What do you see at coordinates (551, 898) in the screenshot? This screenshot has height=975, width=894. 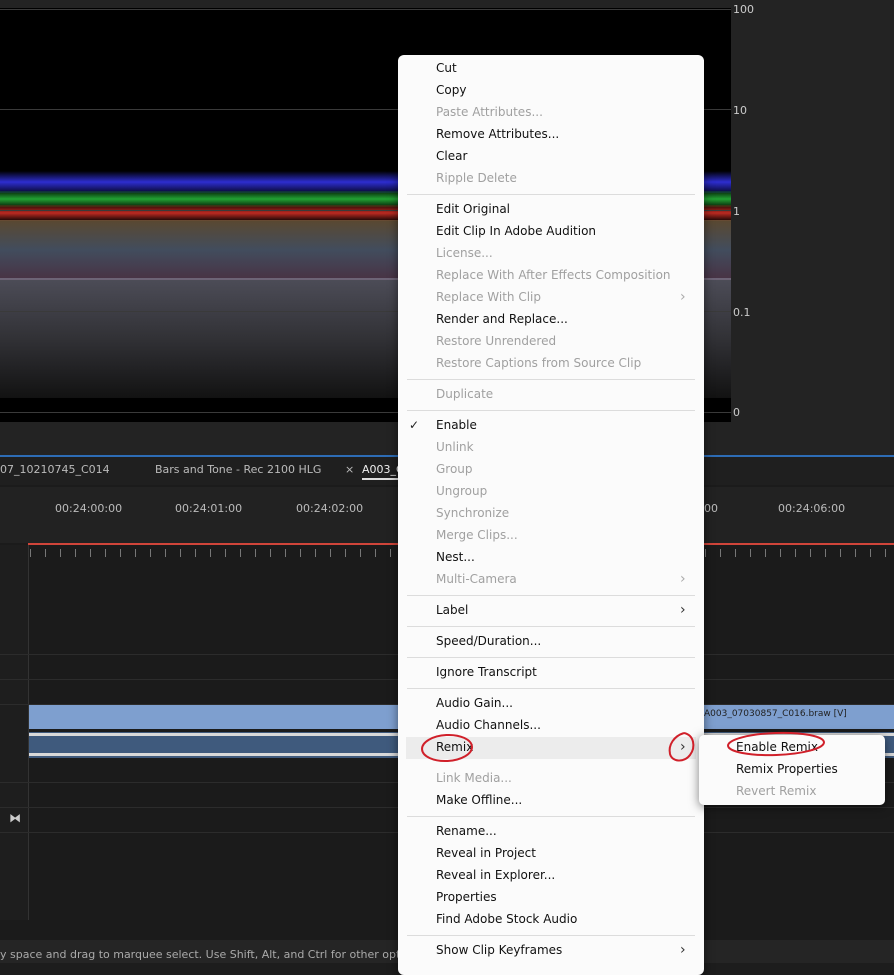 I see `menu-item-properties: Properties` at bounding box center [551, 898].